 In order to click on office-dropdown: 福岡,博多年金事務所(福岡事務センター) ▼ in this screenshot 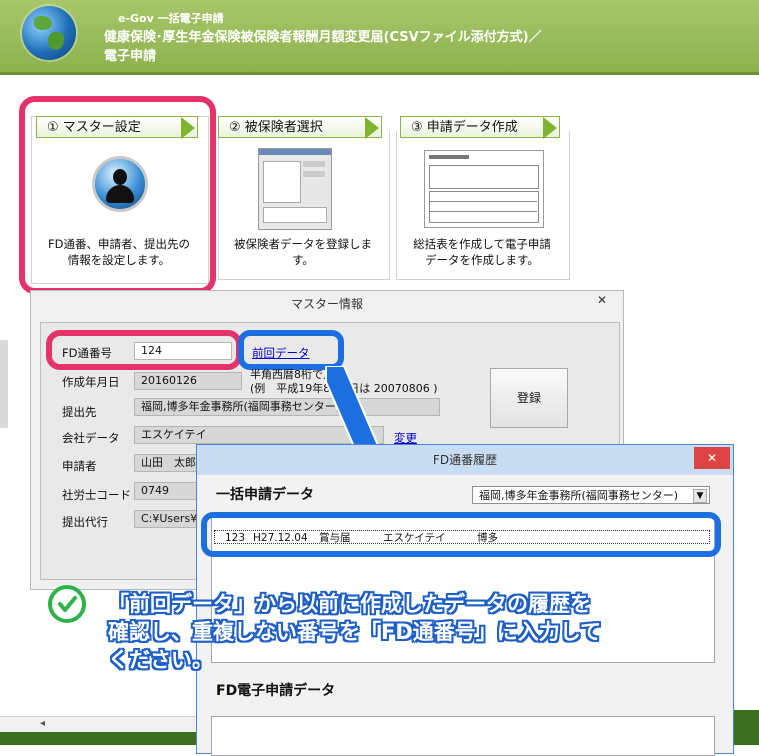, I will do `click(591, 495)`.